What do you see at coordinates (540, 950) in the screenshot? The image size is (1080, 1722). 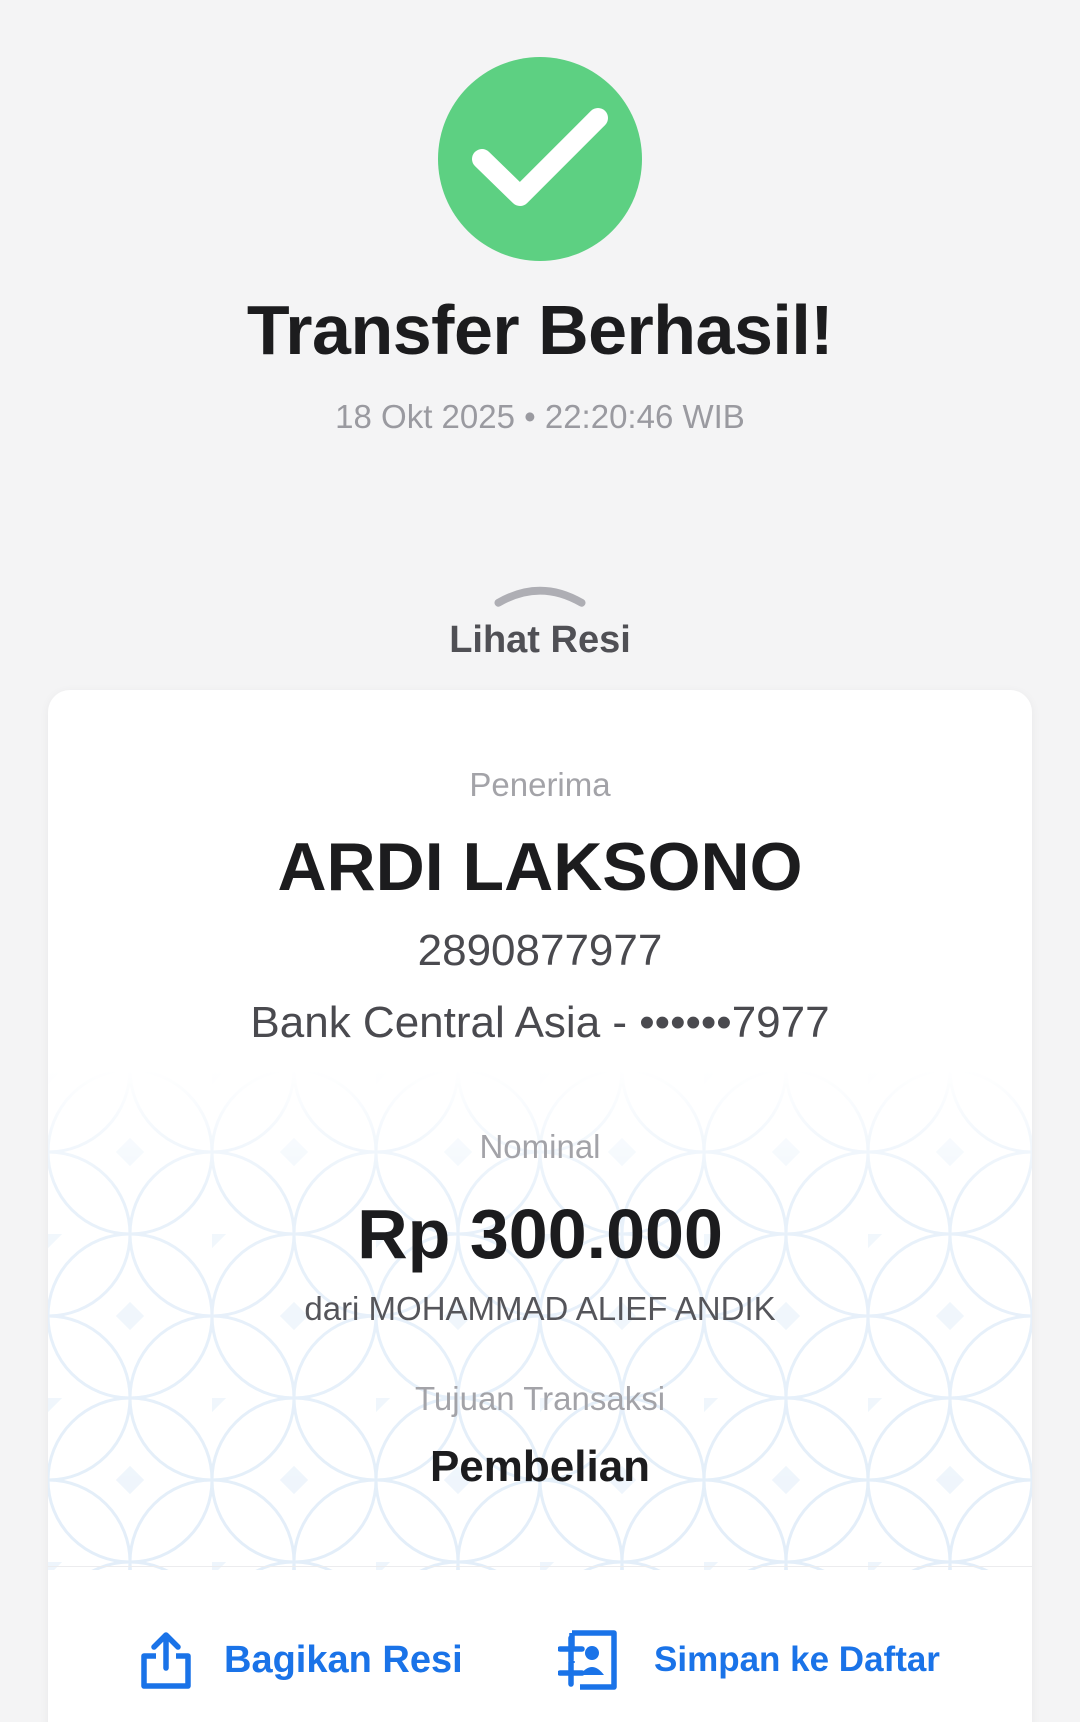 I see `recipient-account-number: 2890877977` at bounding box center [540, 950].